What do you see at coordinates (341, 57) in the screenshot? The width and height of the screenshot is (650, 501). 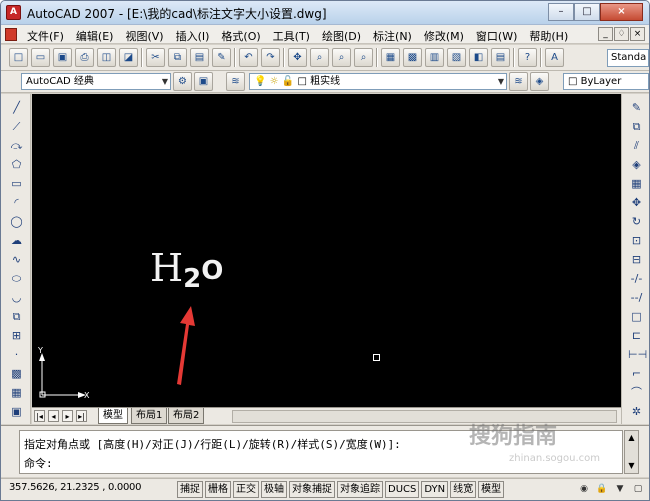 I see `zoom-window-icon: ⌕` at bounding box center [341, 57].